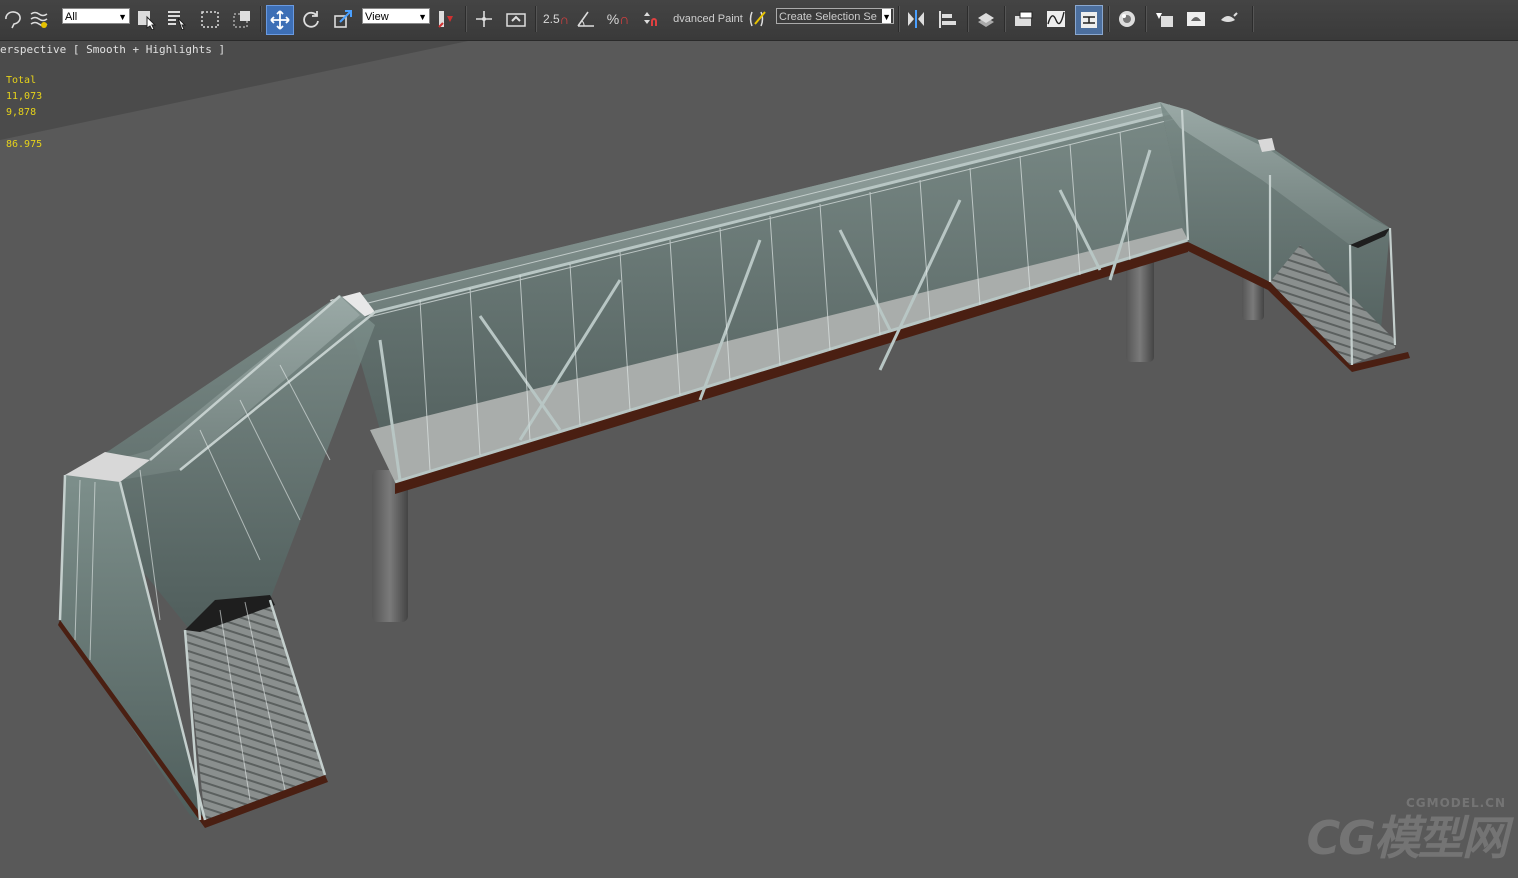  What do you see at coordinates (986, 19) in the screenshot?
I see `layer-icon` at bounding box center [986, 19].